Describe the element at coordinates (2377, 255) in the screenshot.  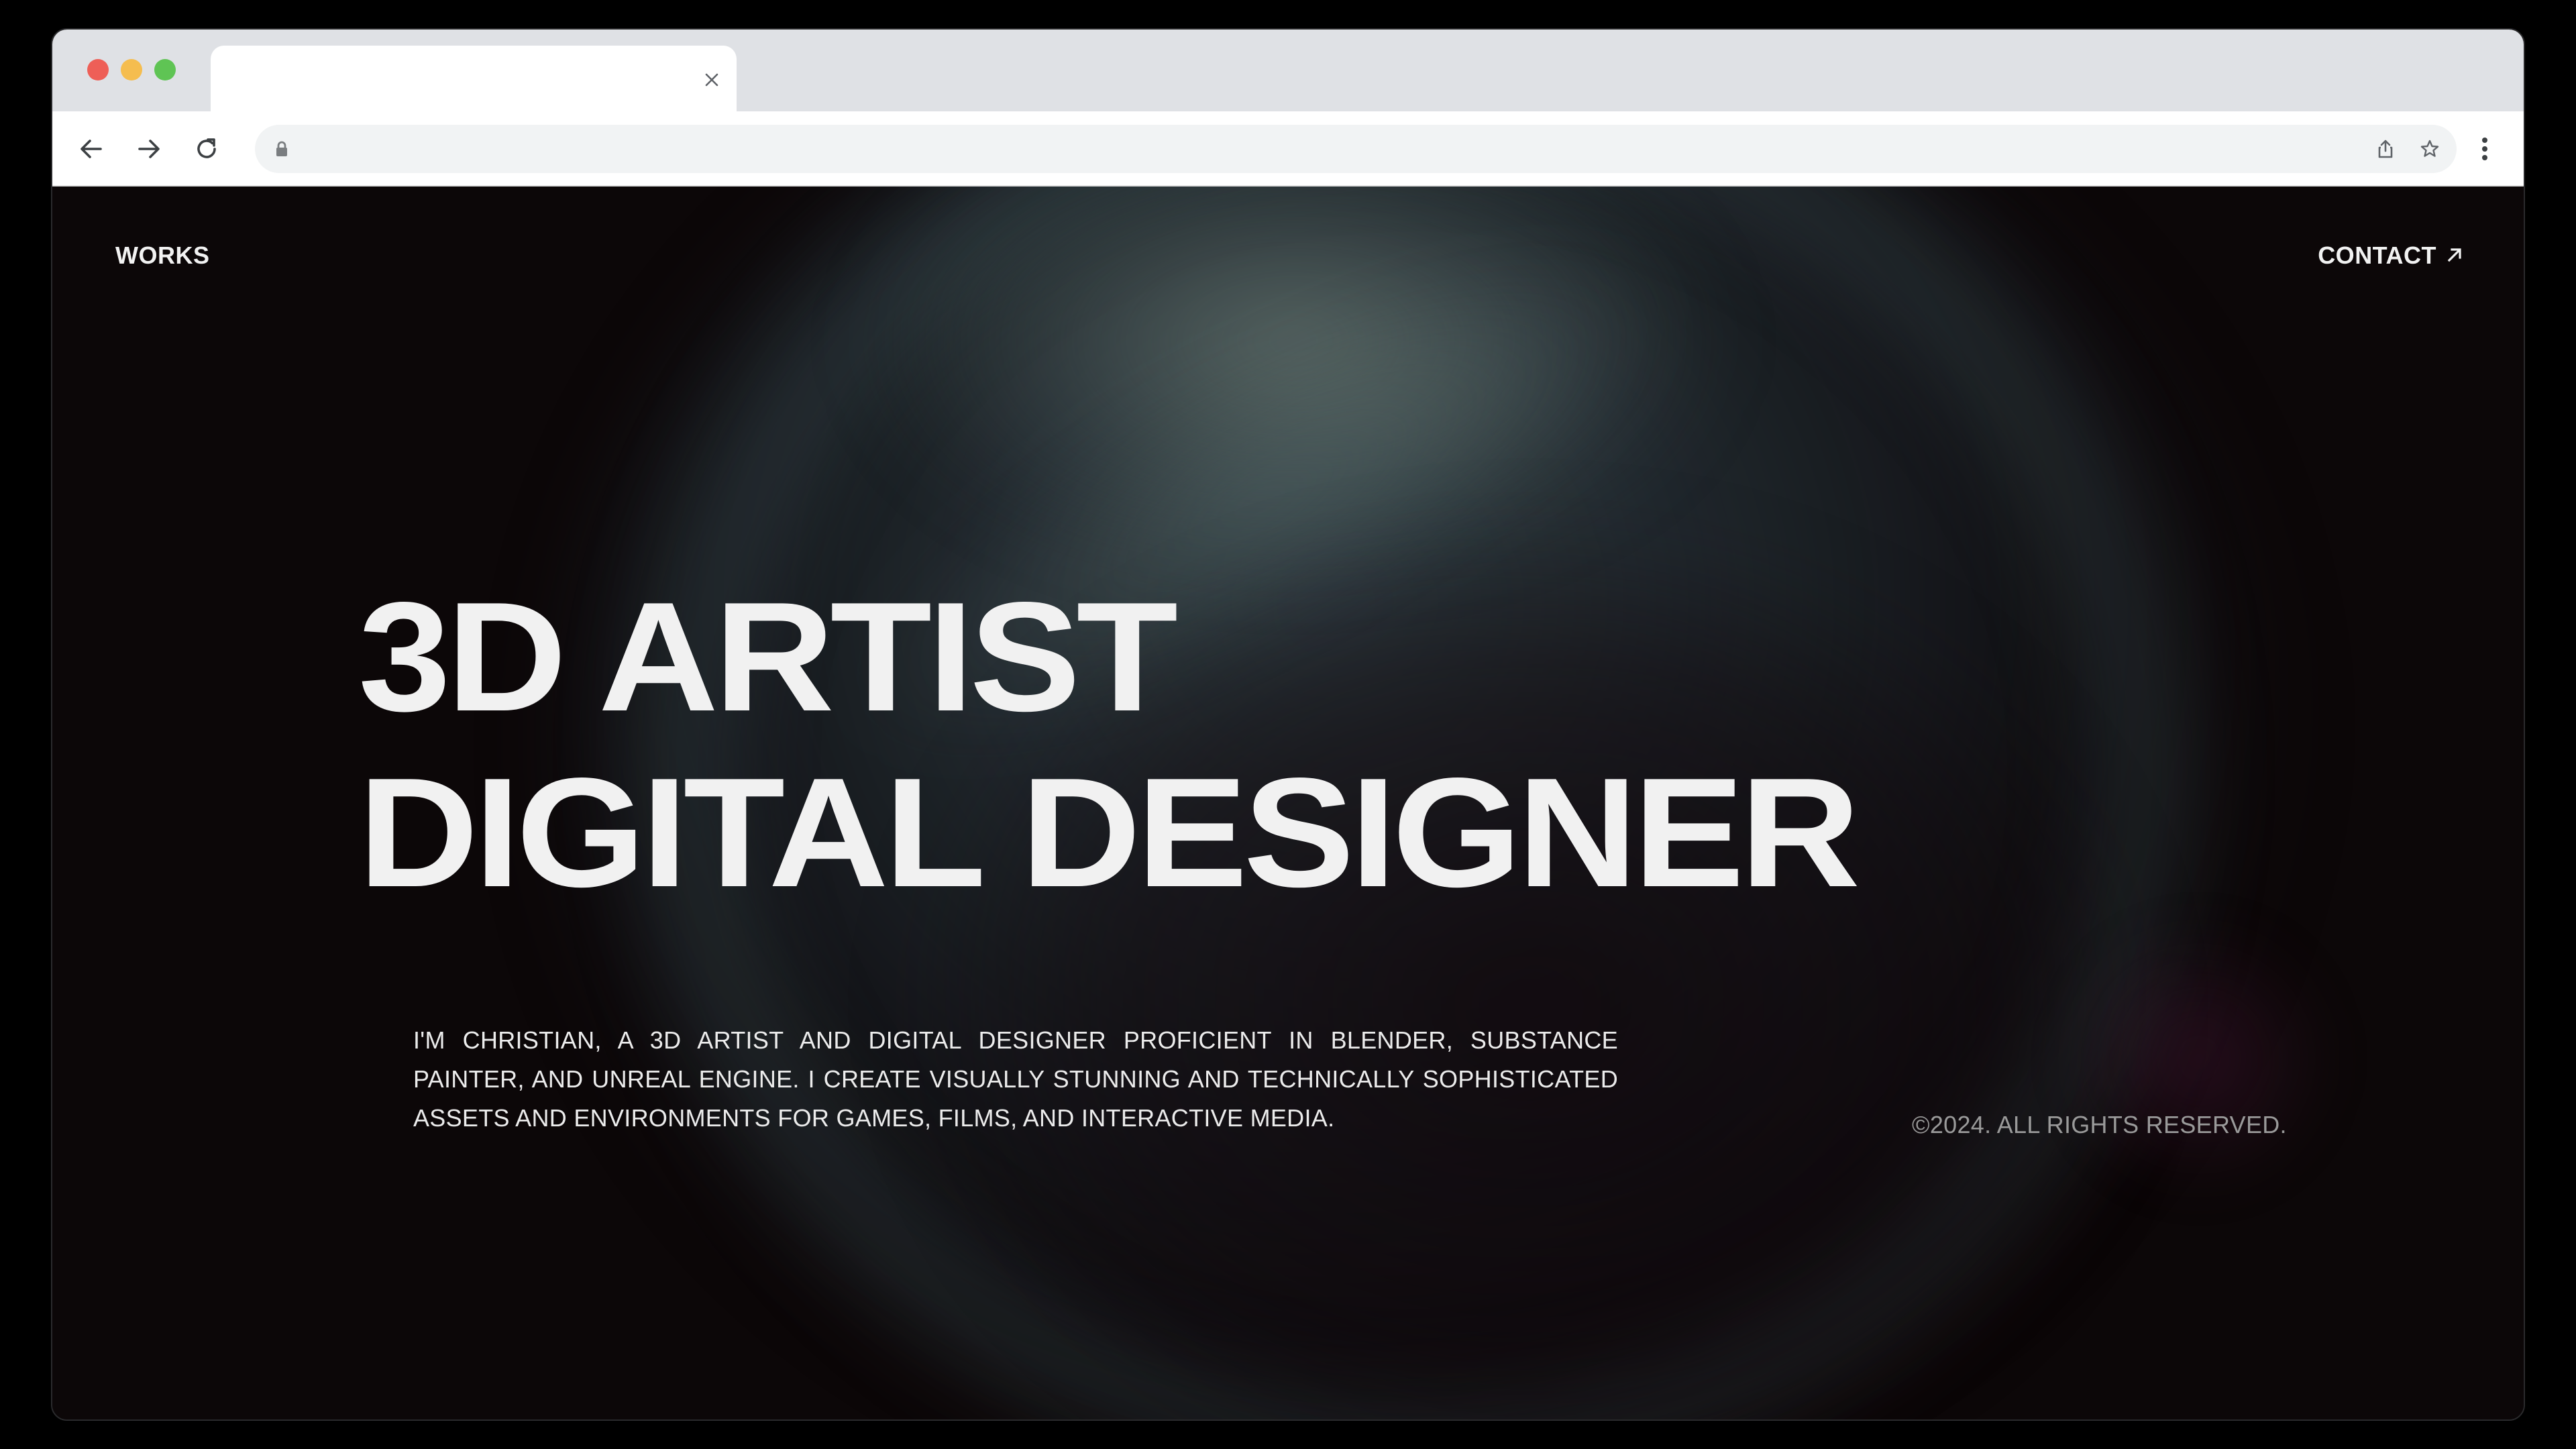
I see `nav-contact-label: CONTACT` at that location.